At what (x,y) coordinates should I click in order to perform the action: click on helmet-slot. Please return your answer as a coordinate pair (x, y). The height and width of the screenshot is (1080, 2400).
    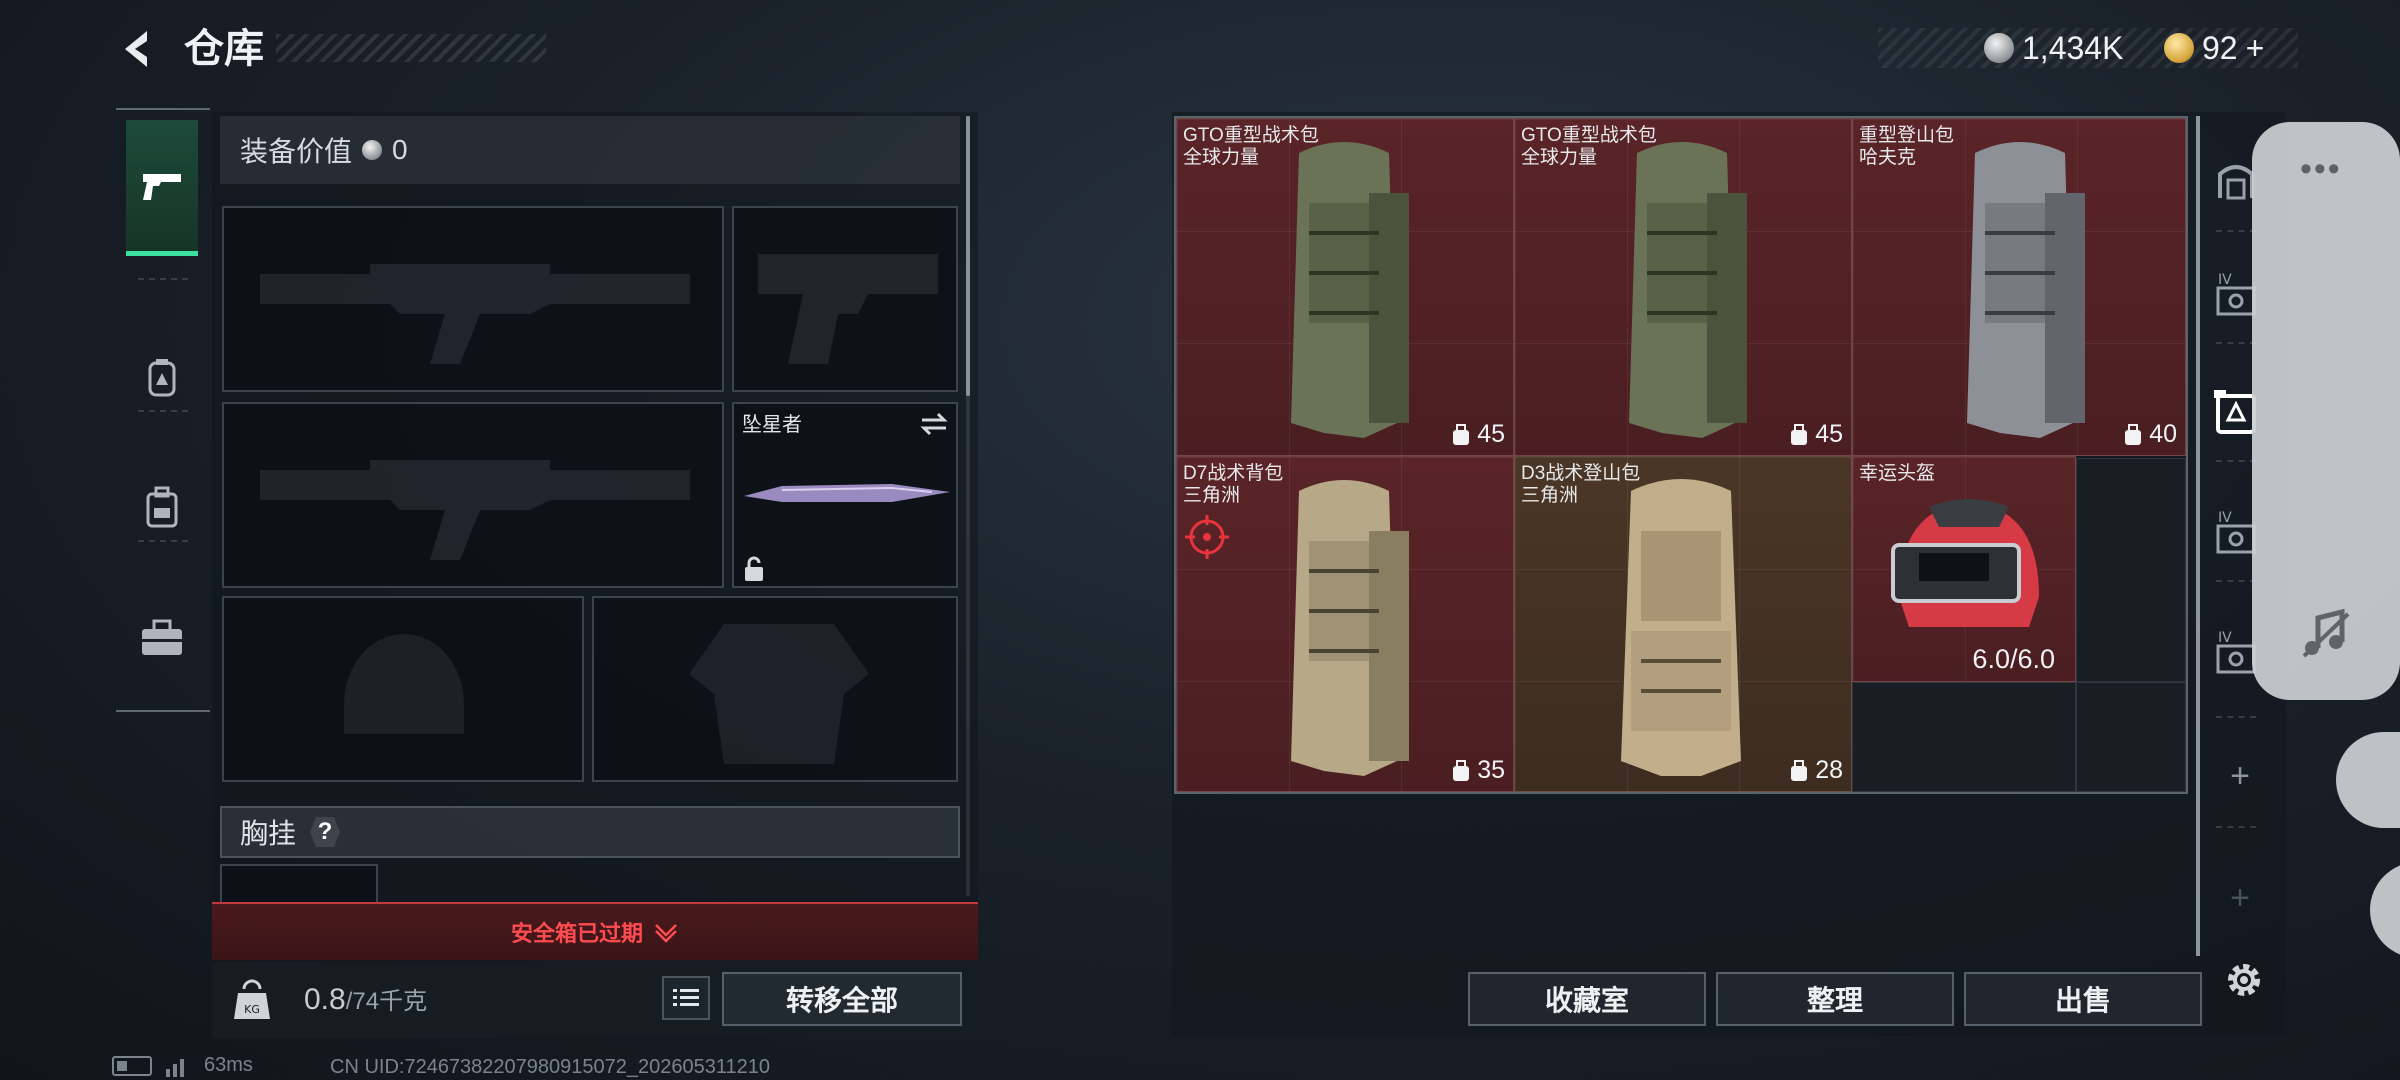
    Looking at the image, I should click on (403, 689).